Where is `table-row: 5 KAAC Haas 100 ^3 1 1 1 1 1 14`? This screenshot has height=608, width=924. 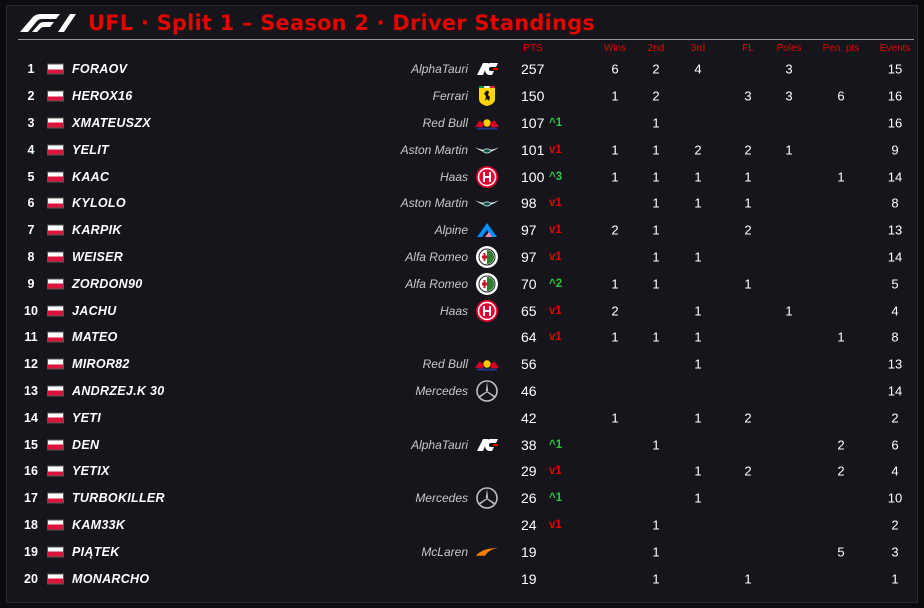 table-row: 5 KAAC Haas 100 ^3 1 1 1 1 1 14 is located at coordinates (462, 176).